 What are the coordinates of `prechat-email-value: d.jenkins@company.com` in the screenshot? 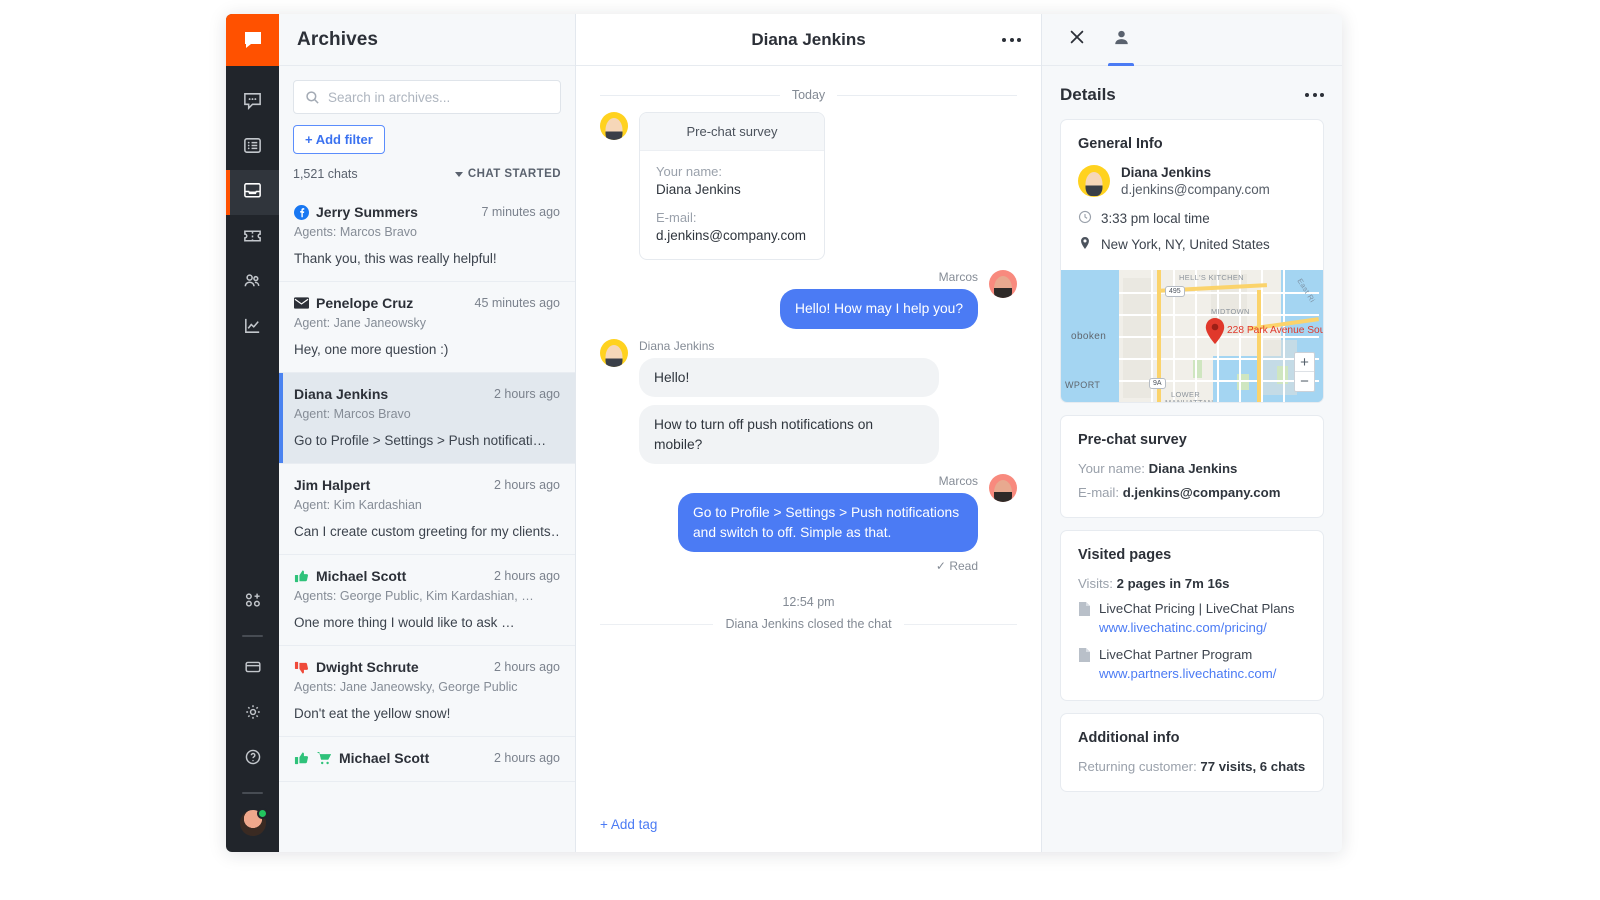 It's located at (1201, 492).